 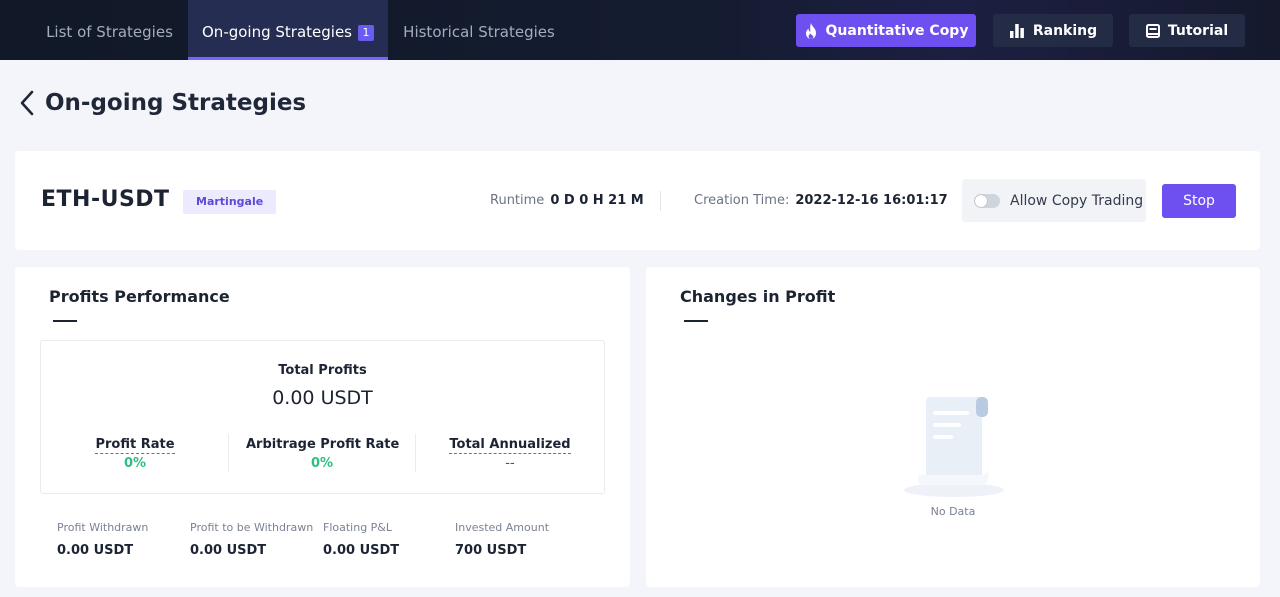 I want to click on page-header: On-going Strategies, so click(x=162, y=103).